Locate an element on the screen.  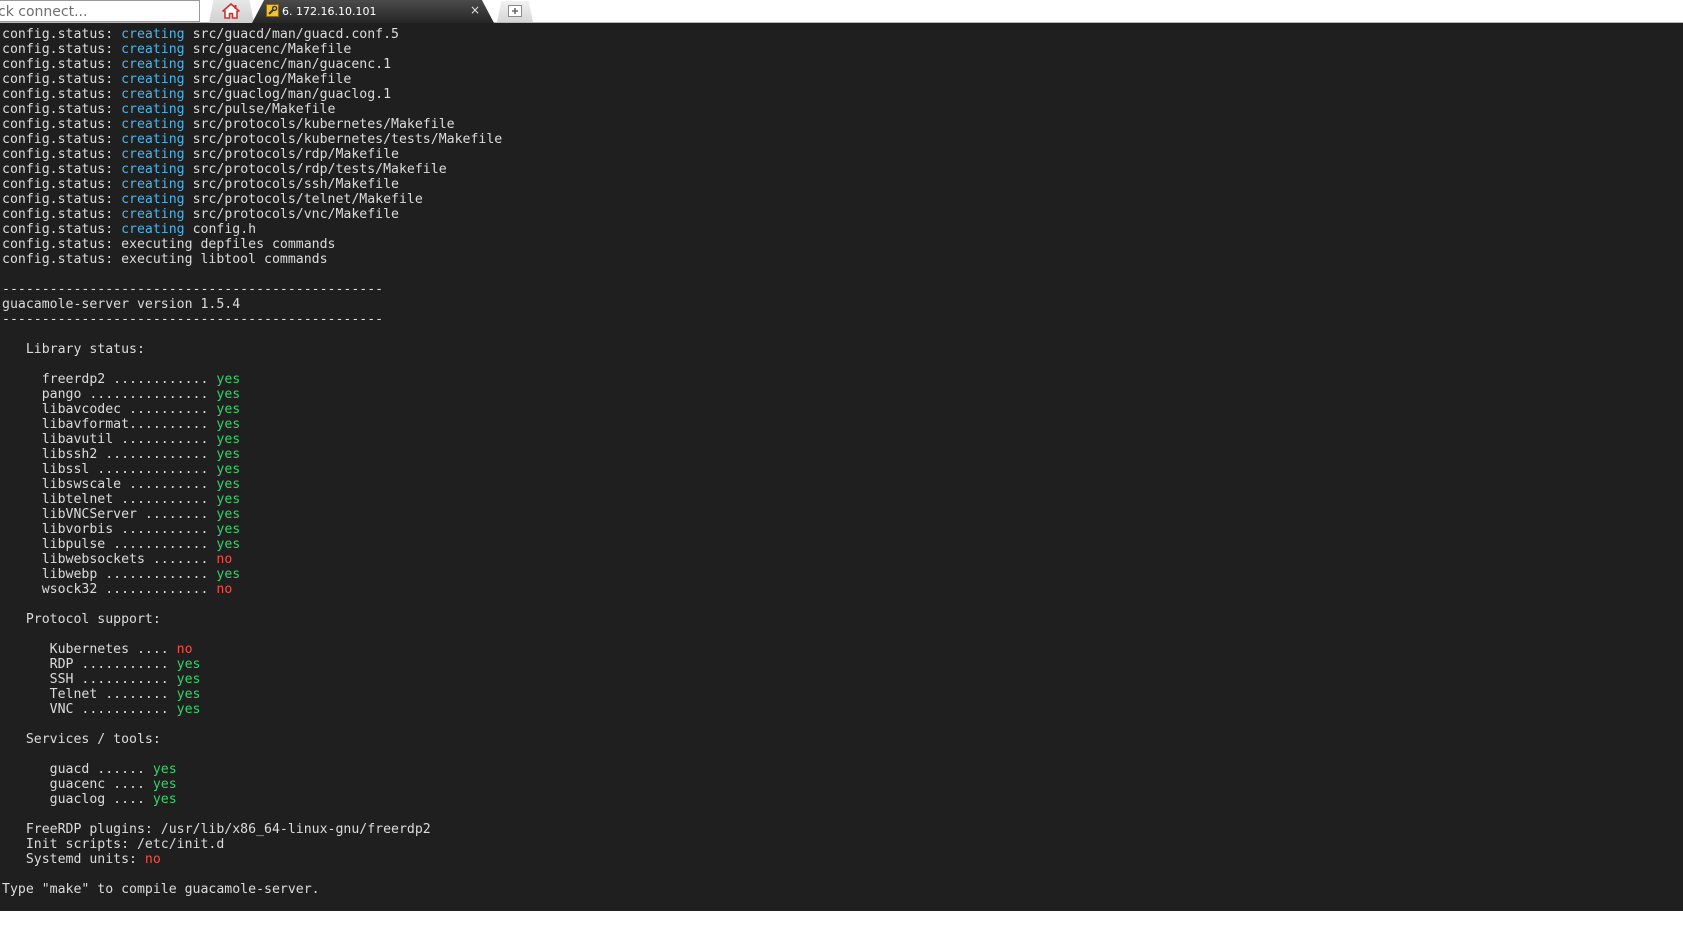
terminal-text: guacamole-server version 1.5.4 is located at coordinates (121, 304).